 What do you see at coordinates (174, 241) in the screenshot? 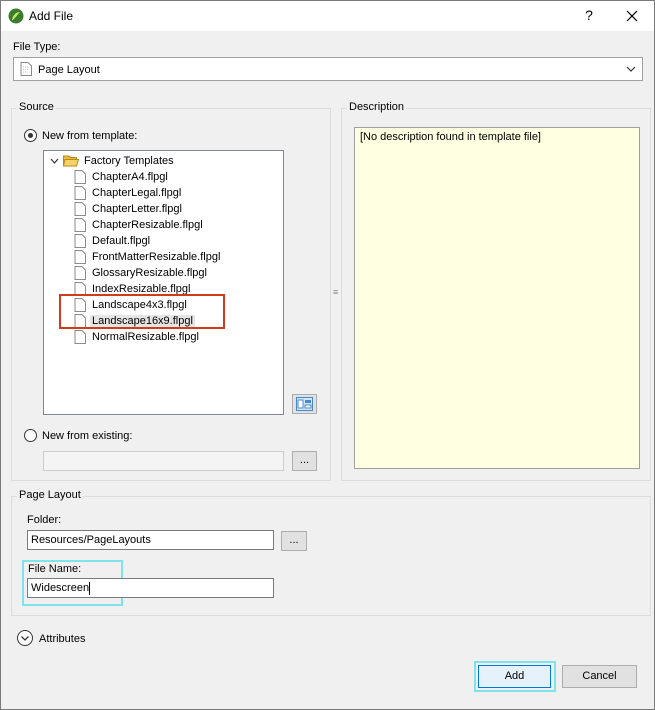
I see `template-item: Default.flpgl` at bounding box center [174, 241].